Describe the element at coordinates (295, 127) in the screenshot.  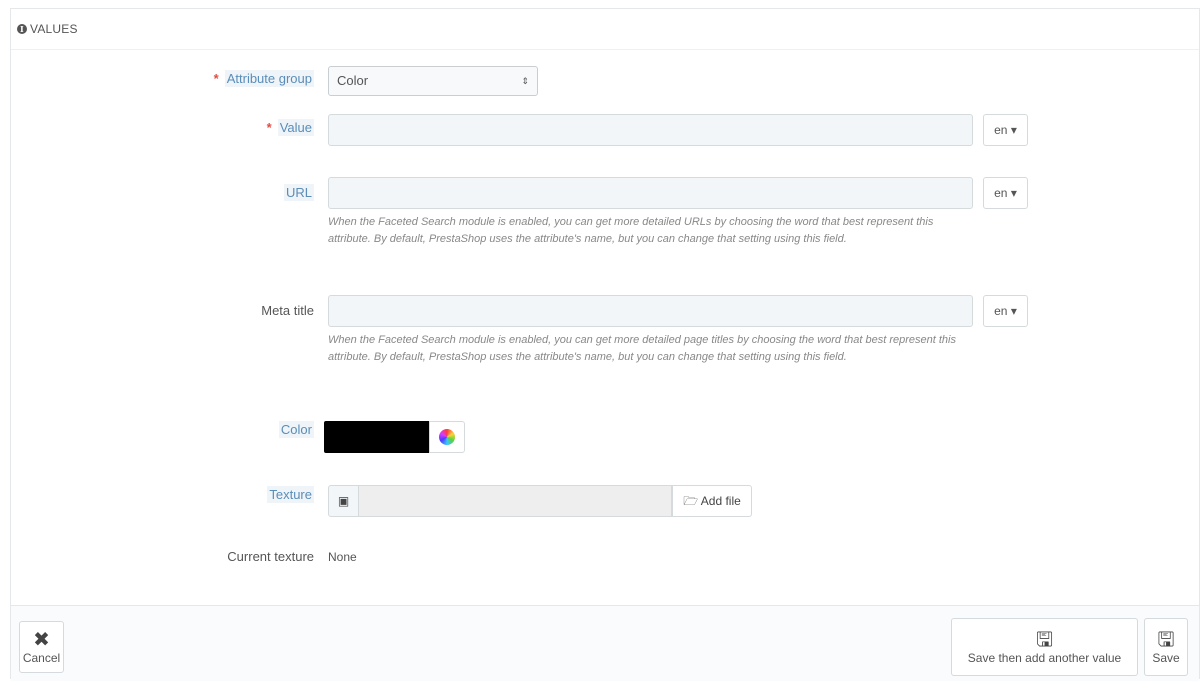
I see `value-label-text: Value` at that location.